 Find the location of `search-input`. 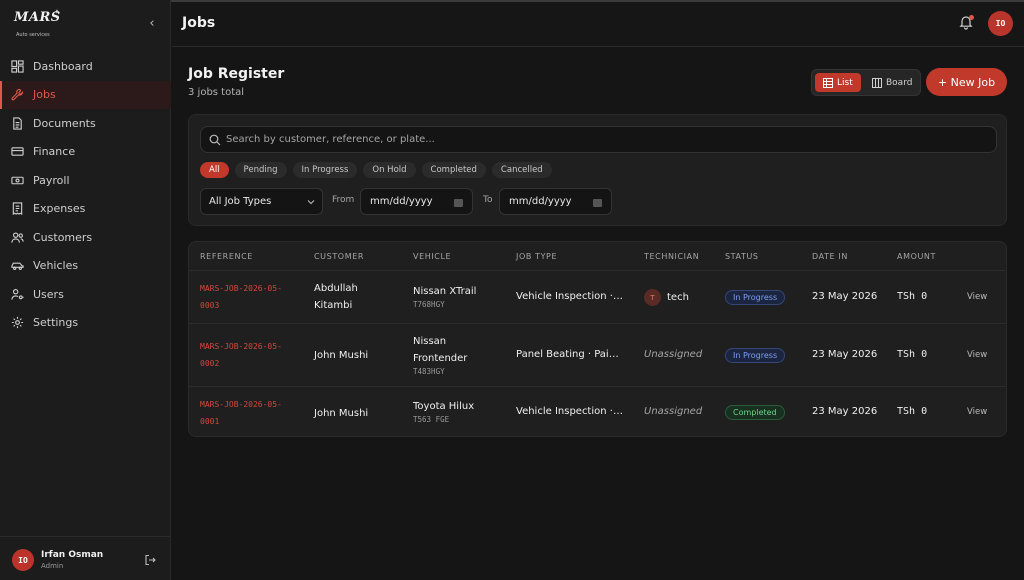

search-input is located at coordinates (606, 139).